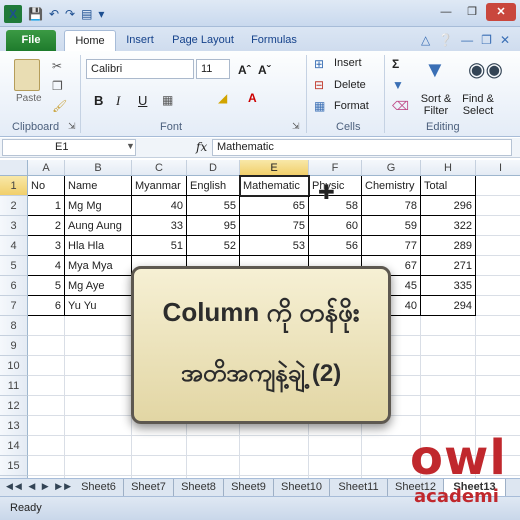 The width and height of the screenshot is (520, 520). I want to click on autosum-icon: Σ, so click(395, 64).